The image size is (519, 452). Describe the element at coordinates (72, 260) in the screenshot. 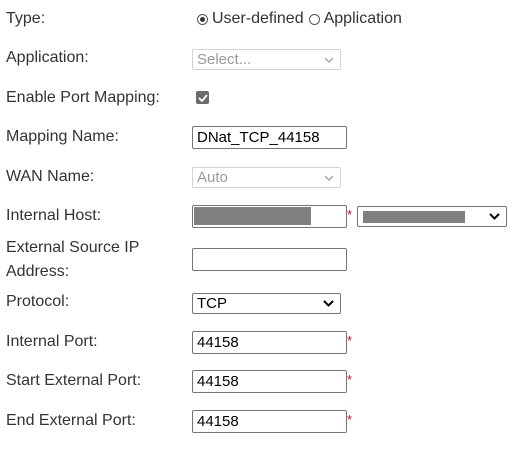

I see `external-source-ip-label: External Source IP Address:` at that location.